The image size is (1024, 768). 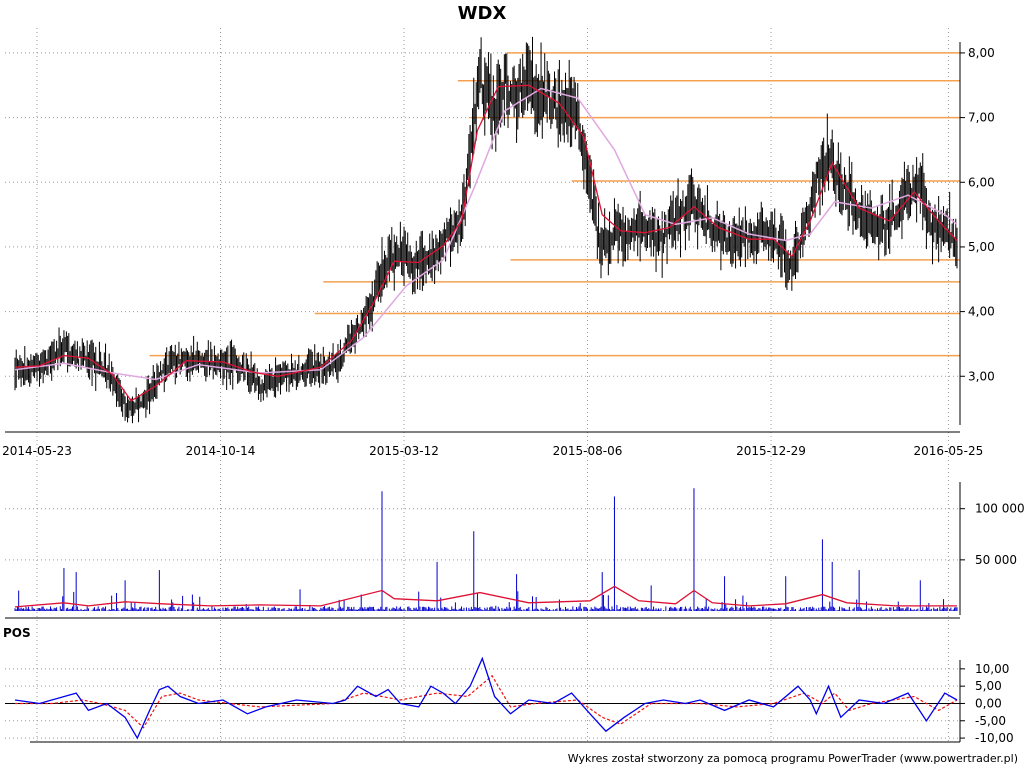 I want to click on chart-title: WDX, so click(x=482, y=13).